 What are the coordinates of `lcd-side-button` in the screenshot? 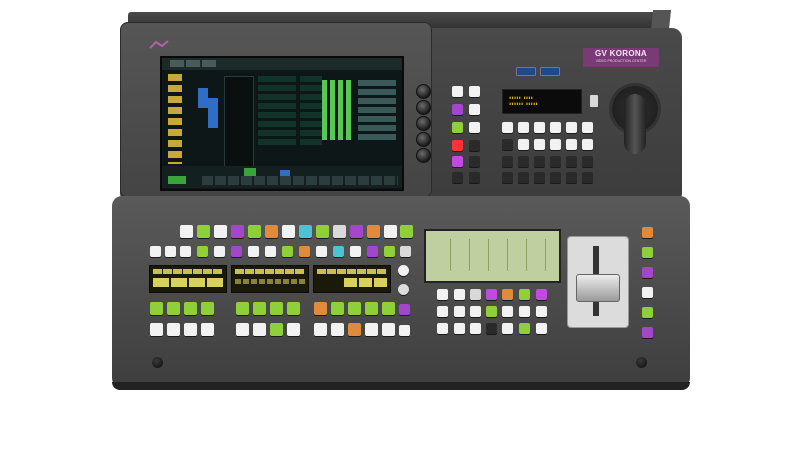 It's located at (594, 101).